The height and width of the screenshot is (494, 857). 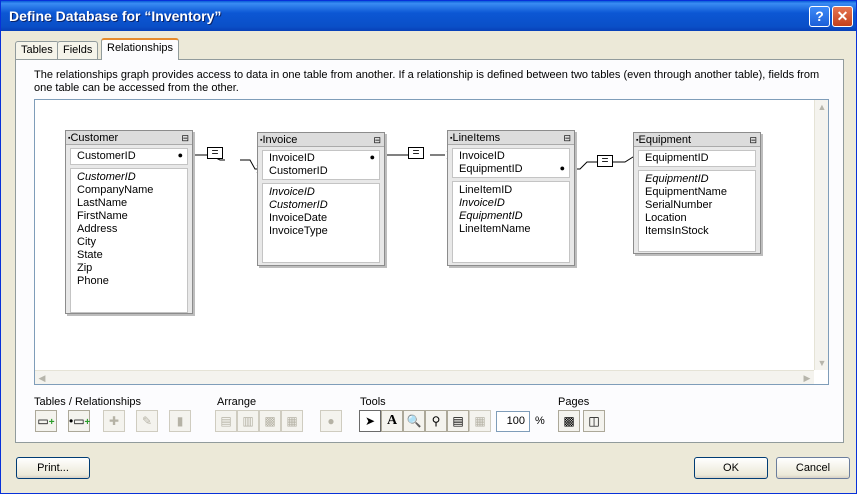 I want to click on ok-button: OK, so click(x=731, y=468).